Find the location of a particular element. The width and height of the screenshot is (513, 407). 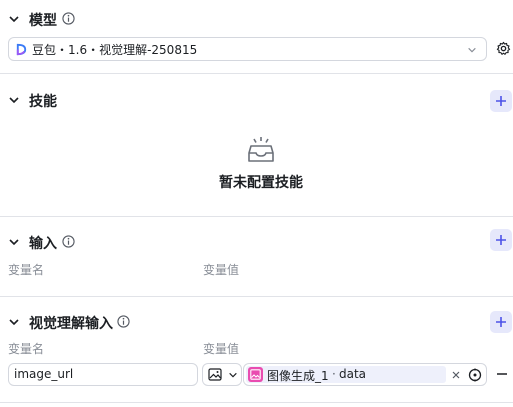

vision-col-value-header: 变量值 is located at coordinates (221, 349).